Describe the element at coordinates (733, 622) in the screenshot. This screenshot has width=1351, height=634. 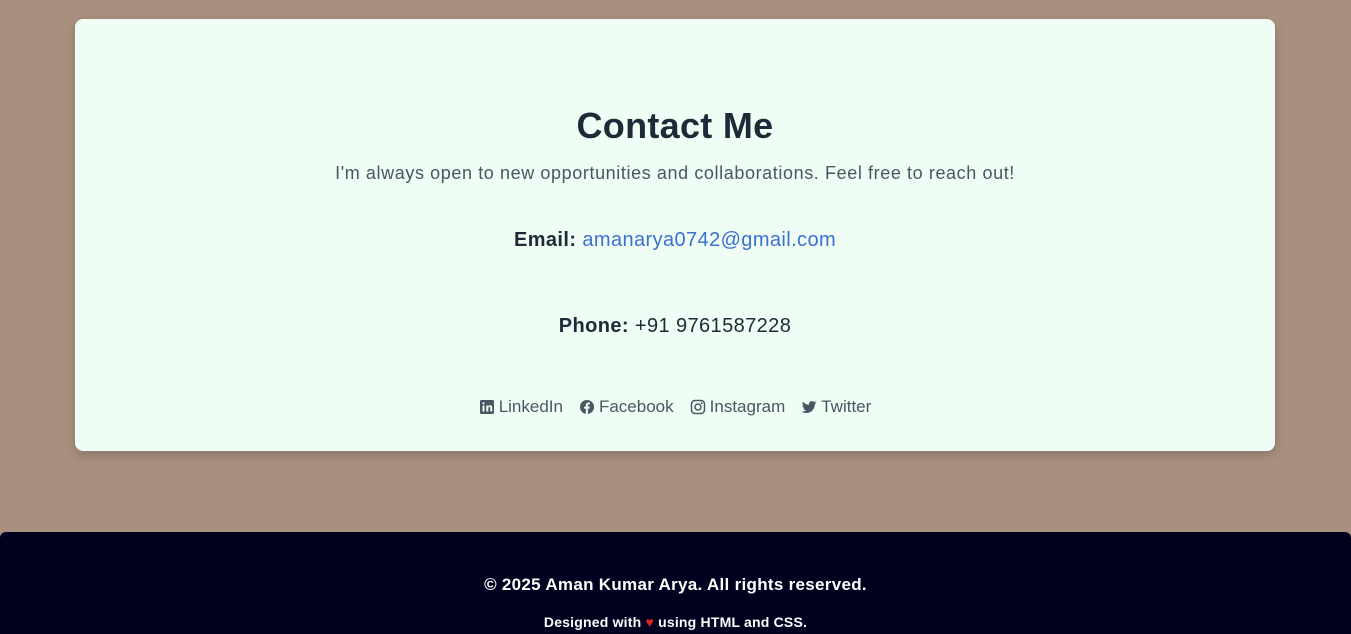
I see `designed-suffix: using HTML and CSS.` at that location.